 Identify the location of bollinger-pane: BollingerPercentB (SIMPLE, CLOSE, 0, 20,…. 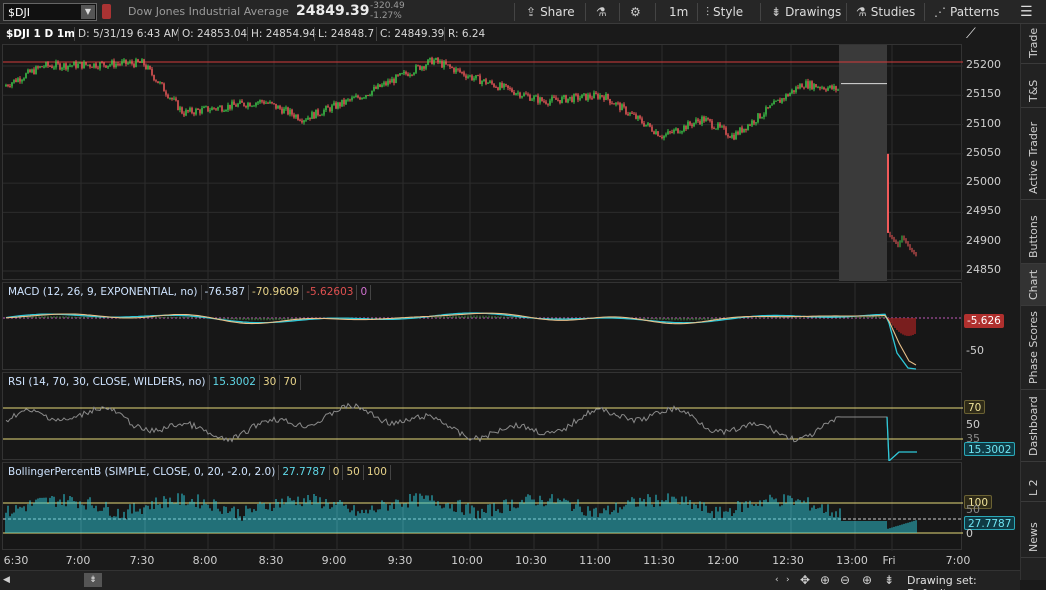
(482, 506).